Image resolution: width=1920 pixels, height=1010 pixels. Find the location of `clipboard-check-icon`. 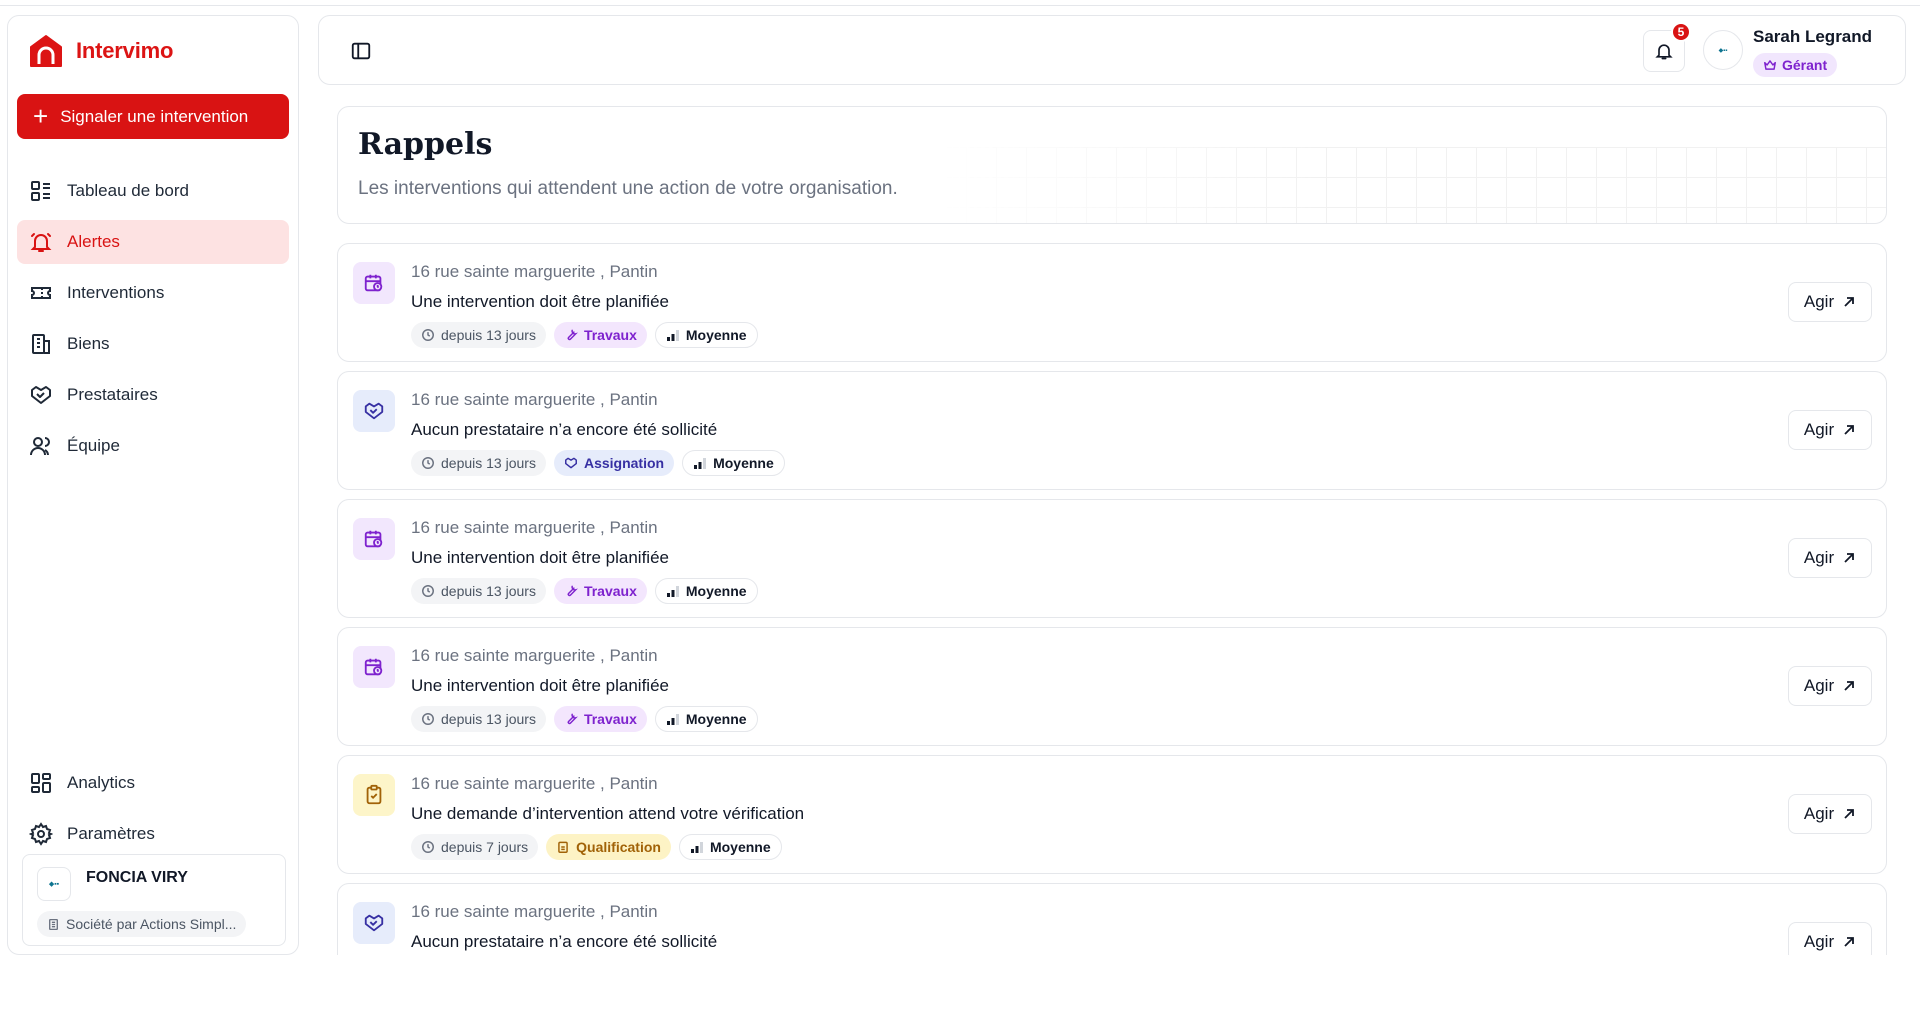

clipboard-check-icon is located at coordinates (374, 795).